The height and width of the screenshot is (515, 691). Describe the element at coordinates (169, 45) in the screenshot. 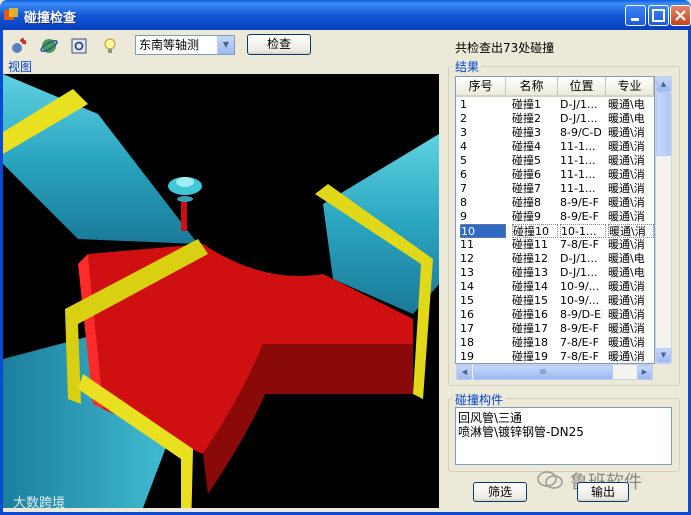

I see `view-direction-value: 东南等轴测` at that location.